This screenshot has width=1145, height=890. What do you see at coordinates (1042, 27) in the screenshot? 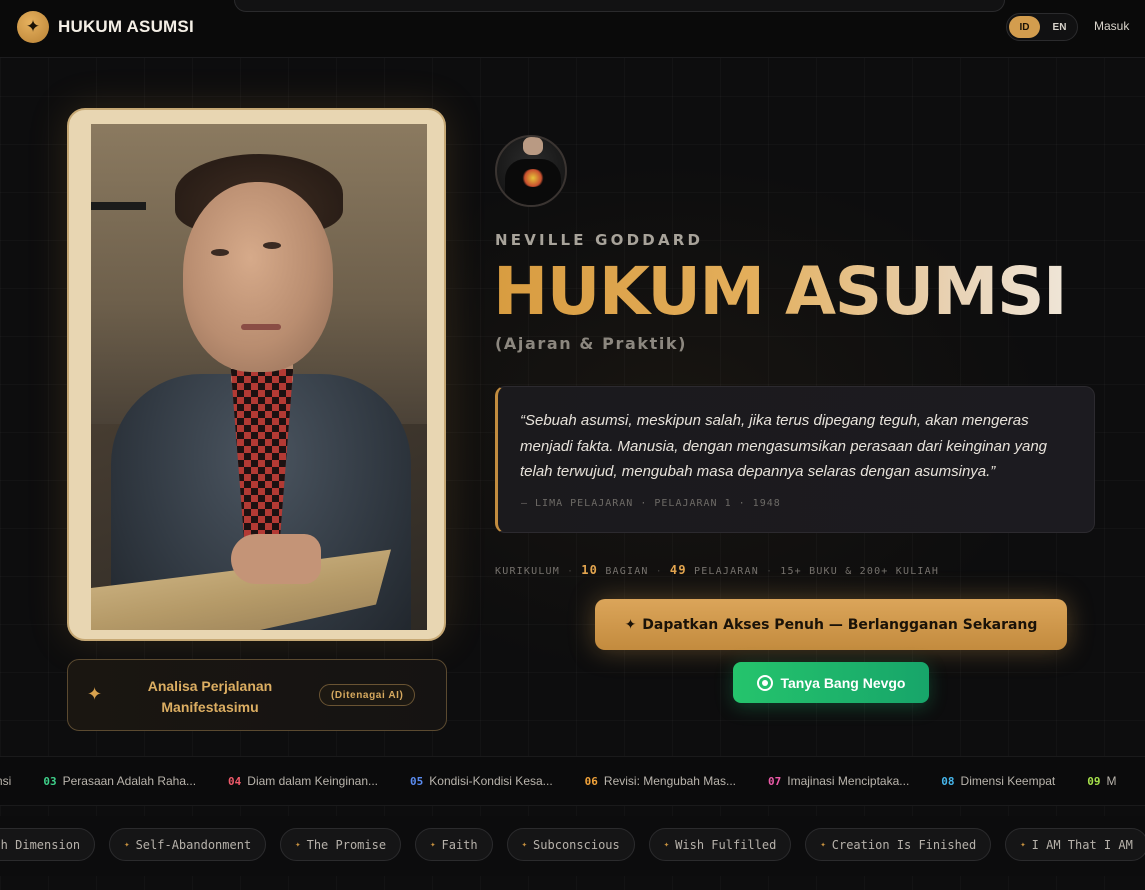
I see `language-toggle: ID EN` at bounding box center [1042, 27].